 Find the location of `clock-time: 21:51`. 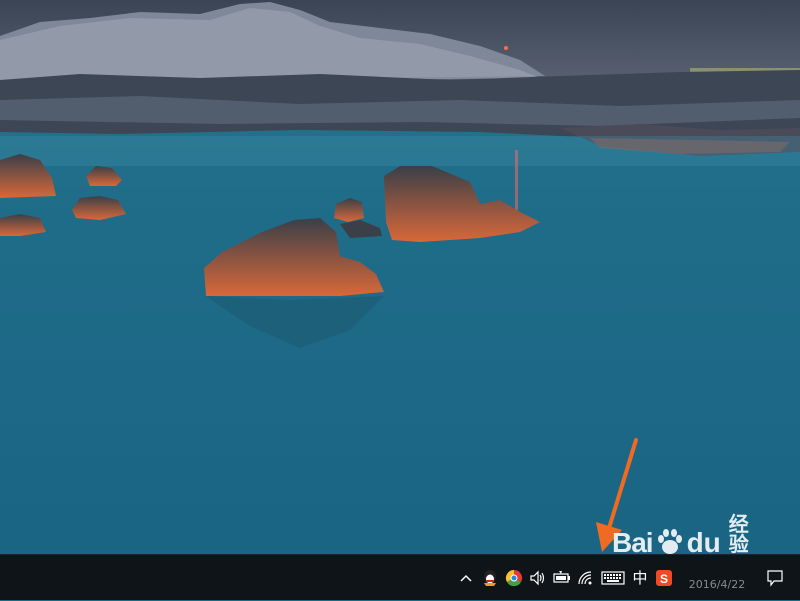

clock-time: 21:51 is located at coordinates (717, 570).